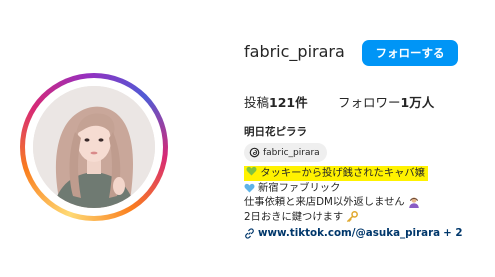 This screenshot has width=495, height=277. What do you see at coordinates (251, 171) in the screenshot?
I see `green-heart-icon` at bounding box center [251, 171].